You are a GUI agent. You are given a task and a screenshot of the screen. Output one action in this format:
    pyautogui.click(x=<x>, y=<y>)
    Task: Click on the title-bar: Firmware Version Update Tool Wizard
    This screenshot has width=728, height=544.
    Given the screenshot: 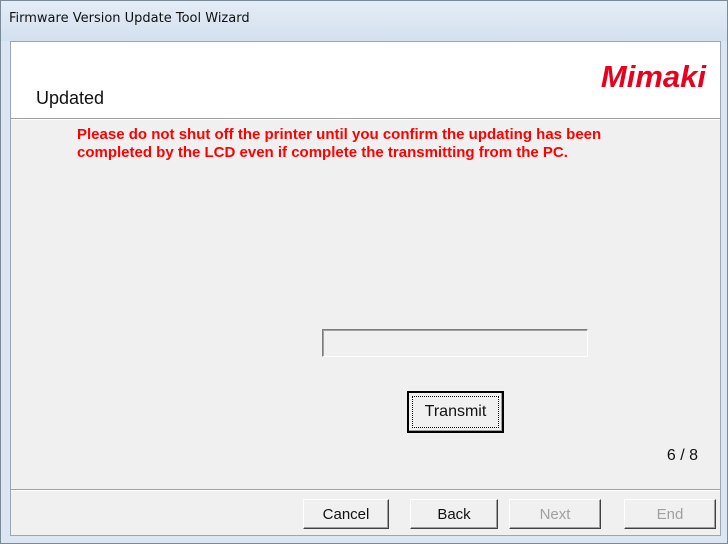 What is the action you would take?
    pyautogui.click(x=364, y=21)
    